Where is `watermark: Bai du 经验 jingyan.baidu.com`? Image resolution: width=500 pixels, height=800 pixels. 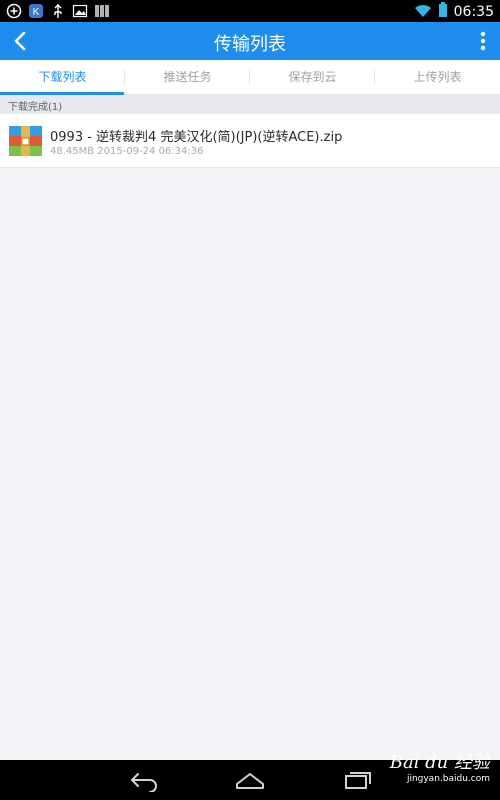
watermark: Bai du 经验 jingyan.baidu.com is located at coordinates (440, 766).